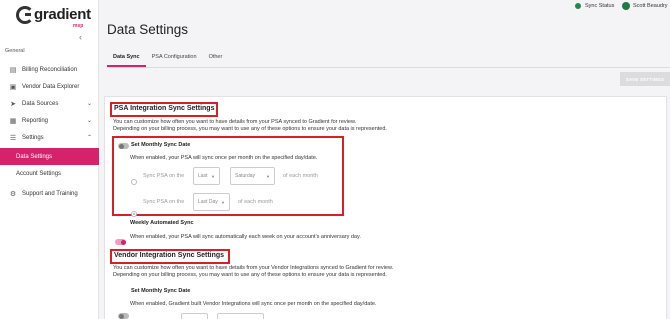 The width and height of the screenshot is (670, 319). What do you see at coordinates (174, 60) in the screenshot?
I see `tab-psa-configuration: PSA Configuration` at bounding box center [174, 60].